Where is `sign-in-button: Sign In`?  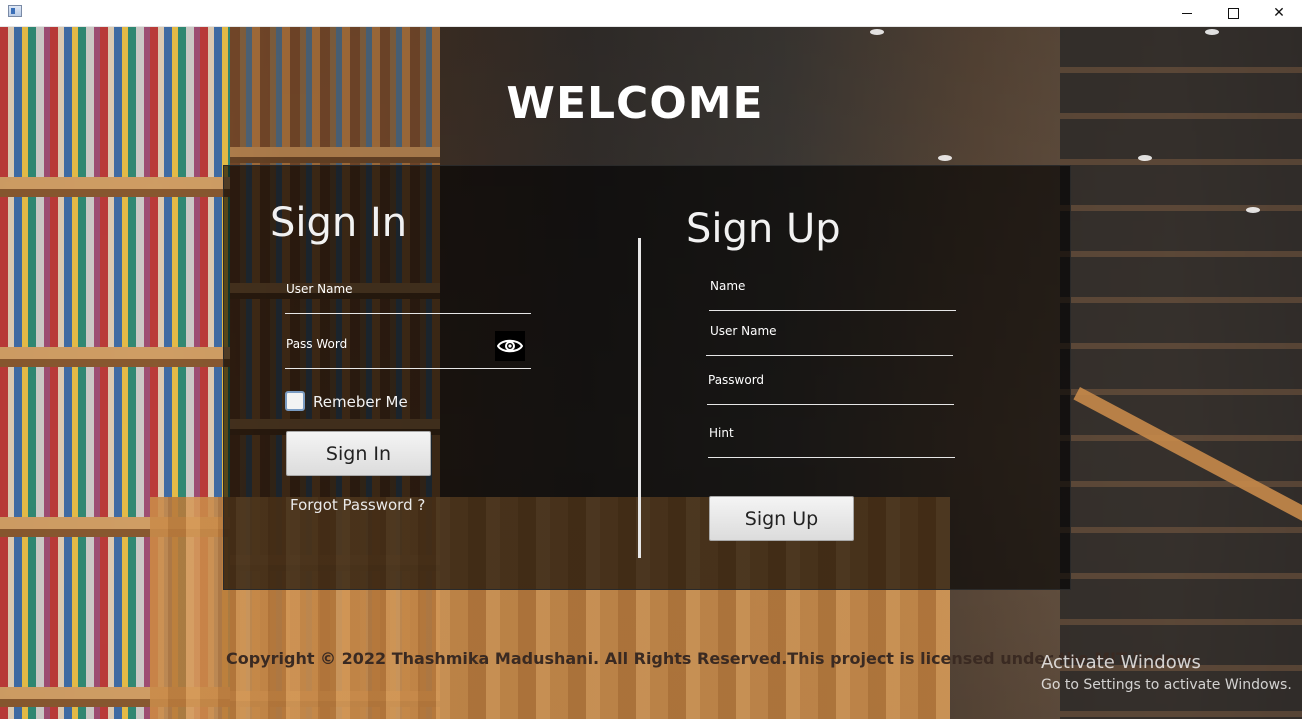
sign-in-button: Sign In is located at coordinates (358, 453).